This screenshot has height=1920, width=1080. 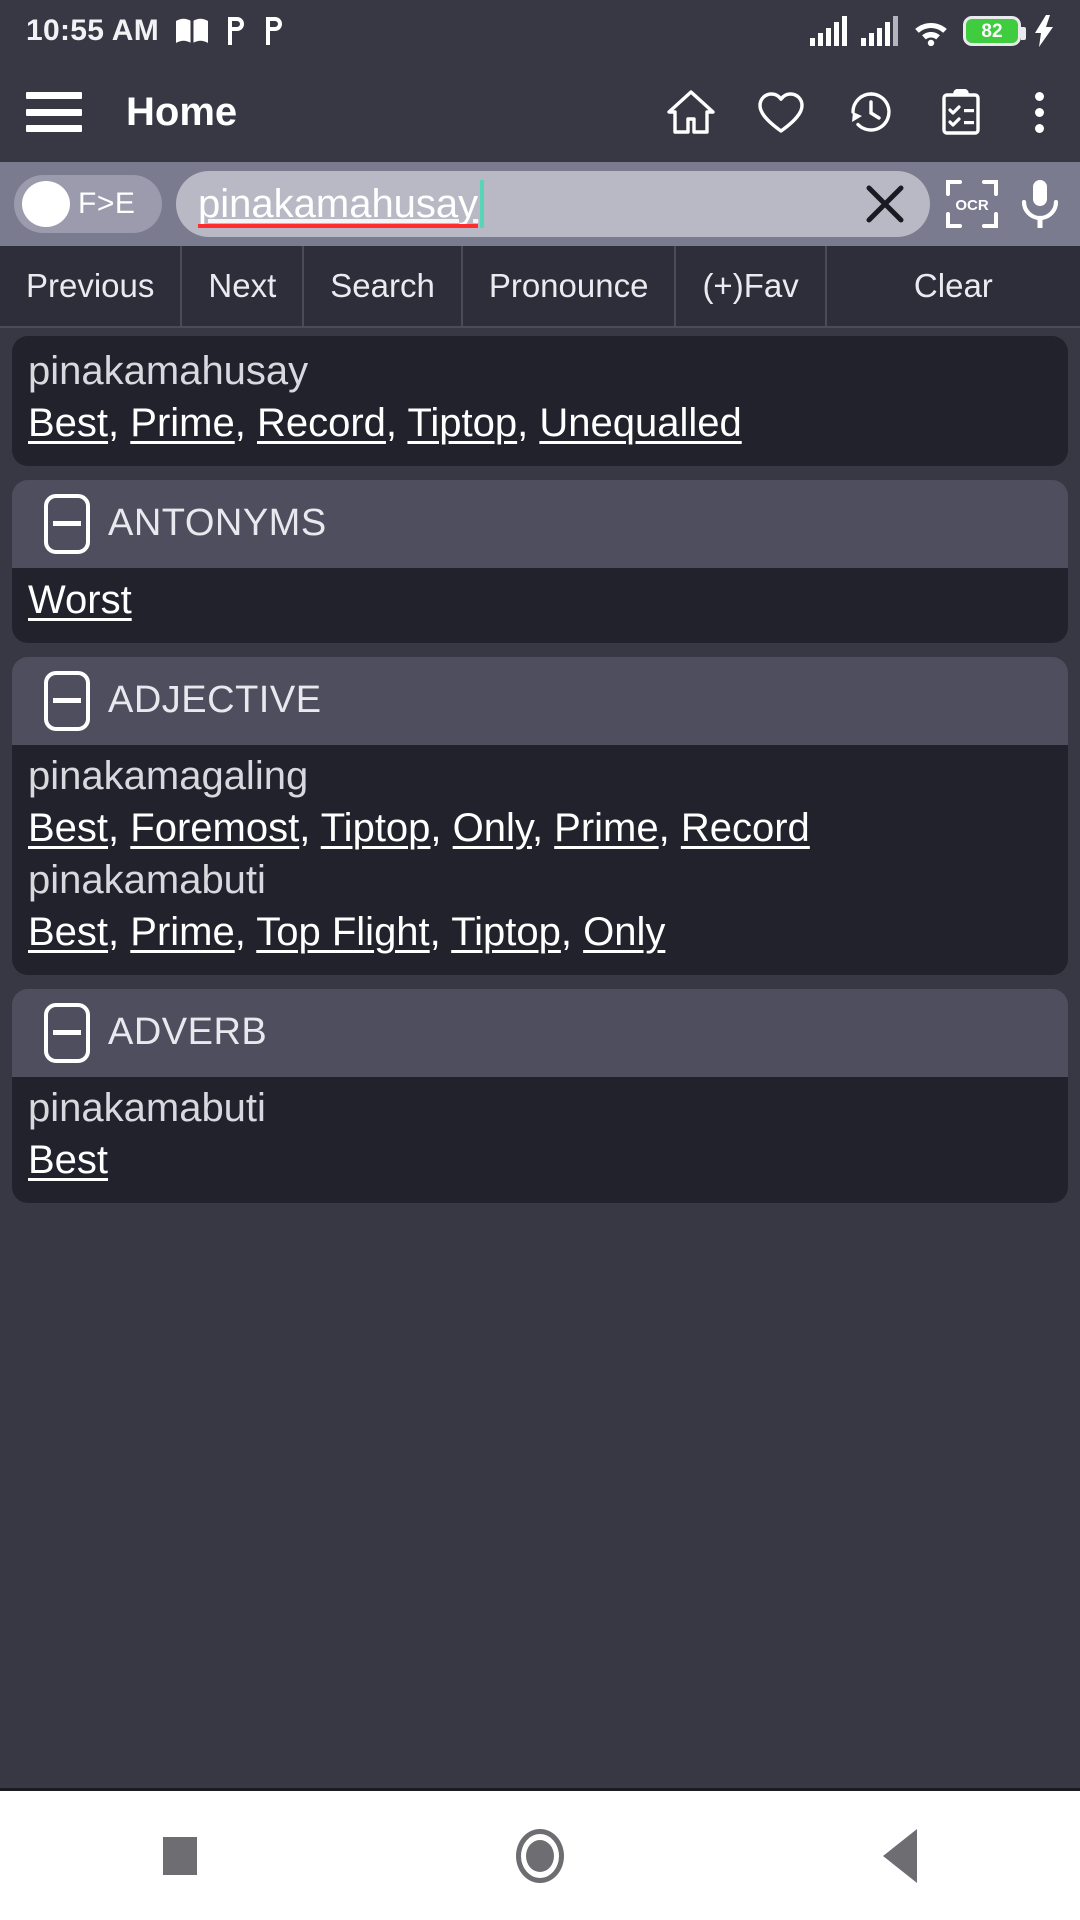 What do you see at coordinates (217, 523) in the screenshot?
I see `section-title: ANTONYMS` at bounding box center [217, 523].